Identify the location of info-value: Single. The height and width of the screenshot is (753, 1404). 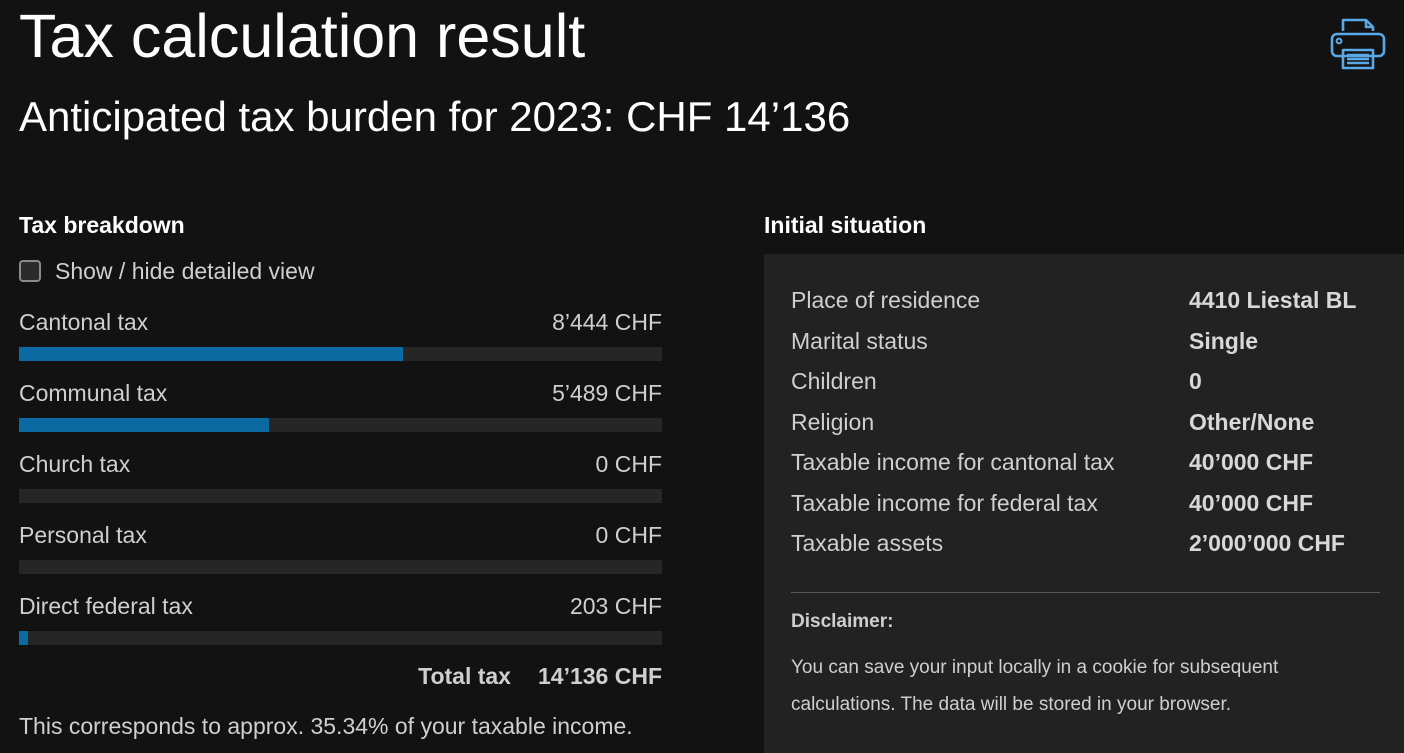
(1224, 341).